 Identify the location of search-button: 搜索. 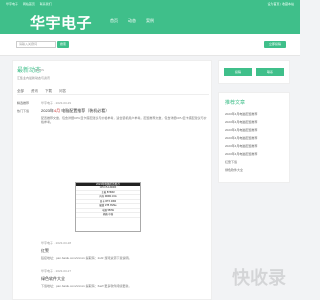
(63, 44).